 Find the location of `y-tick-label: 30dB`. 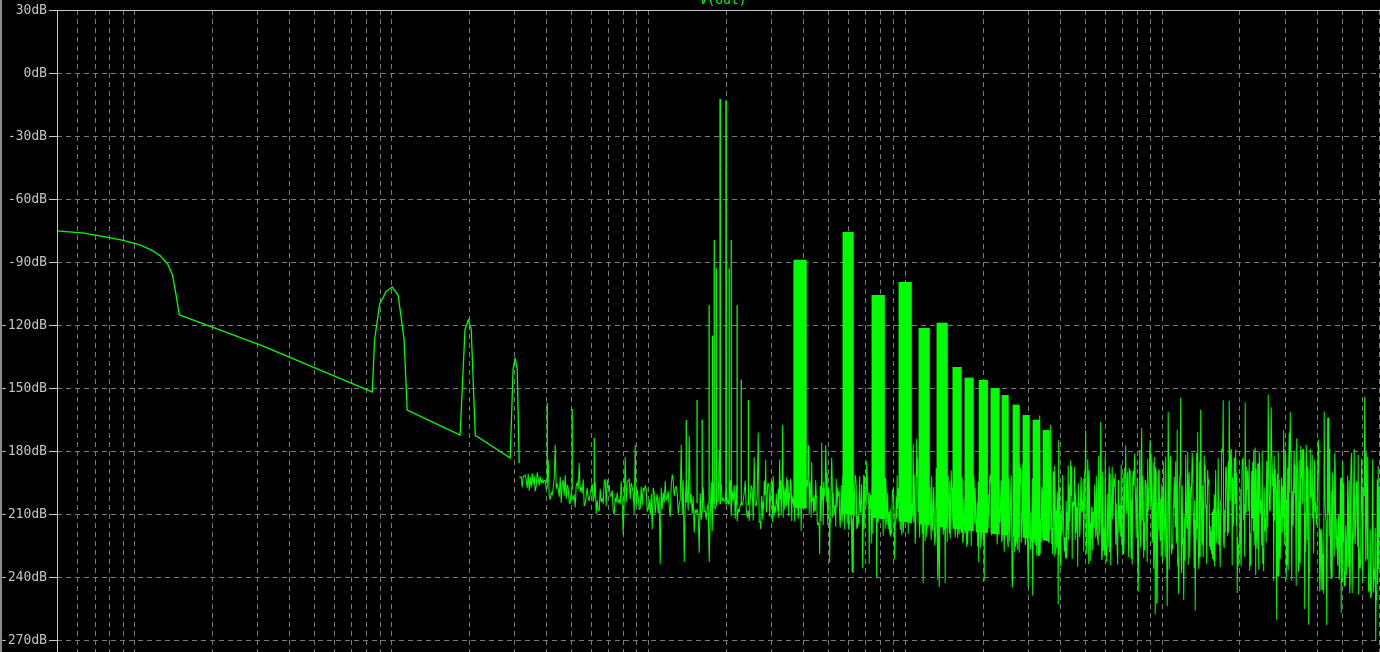

y-tick-label: 30dB is located at coordinates (31, 10).